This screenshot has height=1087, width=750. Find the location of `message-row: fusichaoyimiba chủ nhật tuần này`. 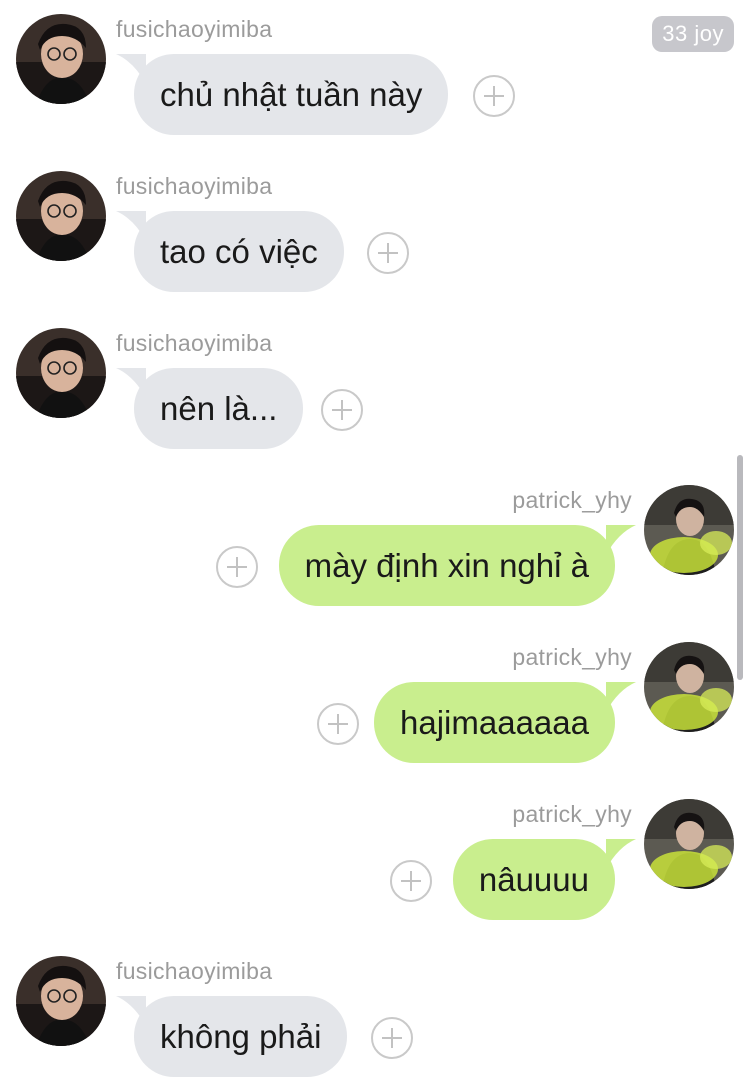

message-row: fusichaoyimiba chủ nhật tuần này is located at coordinates (375, 84).